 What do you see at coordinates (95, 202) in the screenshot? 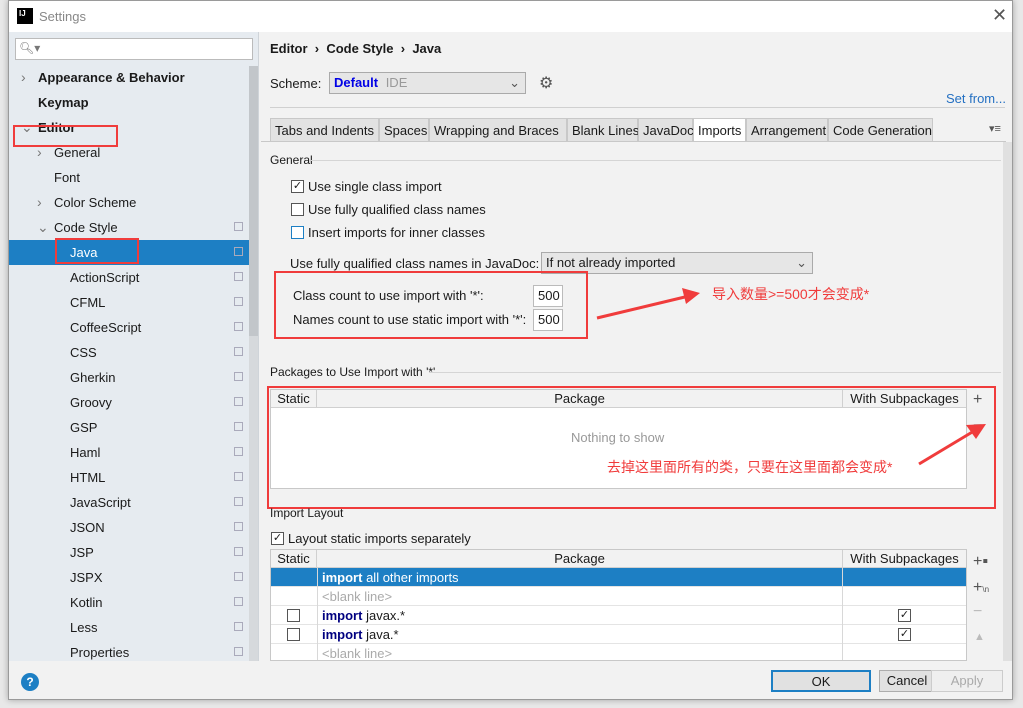
I see `sidebar-item-label: Color Scheme` at bounding box center [95, 202].